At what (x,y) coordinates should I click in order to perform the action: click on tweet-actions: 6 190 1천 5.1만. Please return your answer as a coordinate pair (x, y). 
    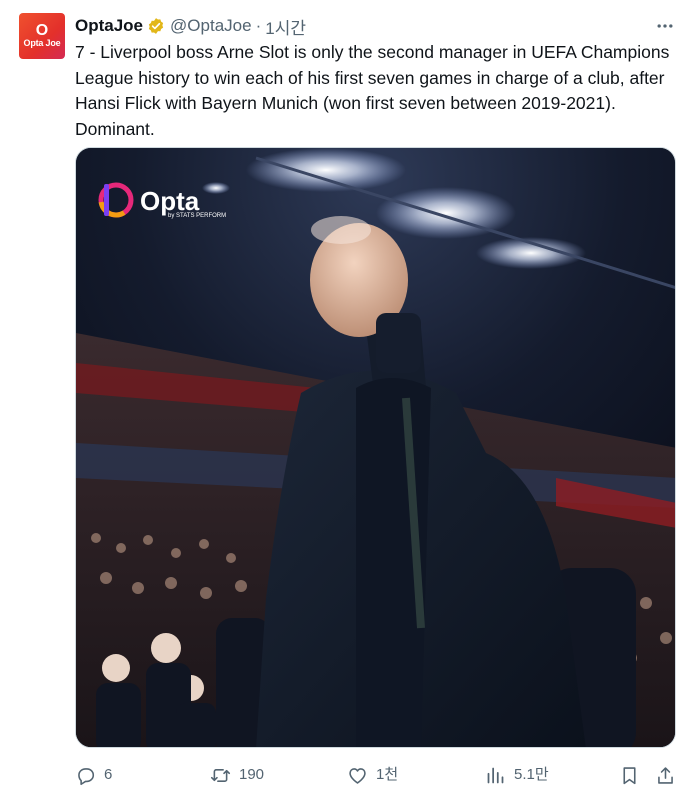
    Looking at the image, I should click on (380, 775).